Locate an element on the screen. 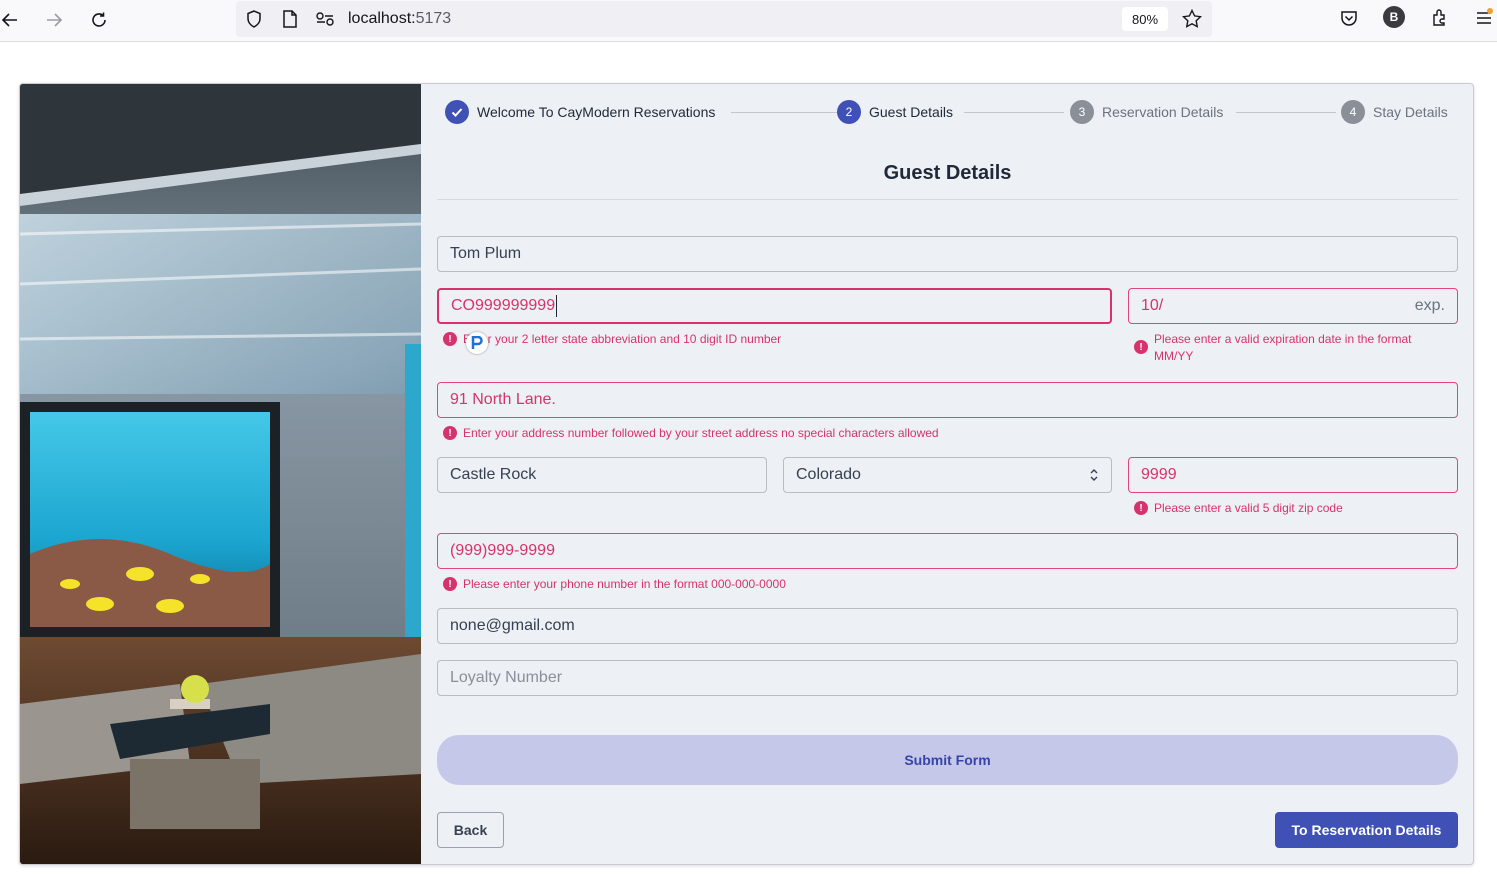 This screenshot has width=1497, height=892. expiration-input: 10/ exp. is located at coordinates (1293, 306).